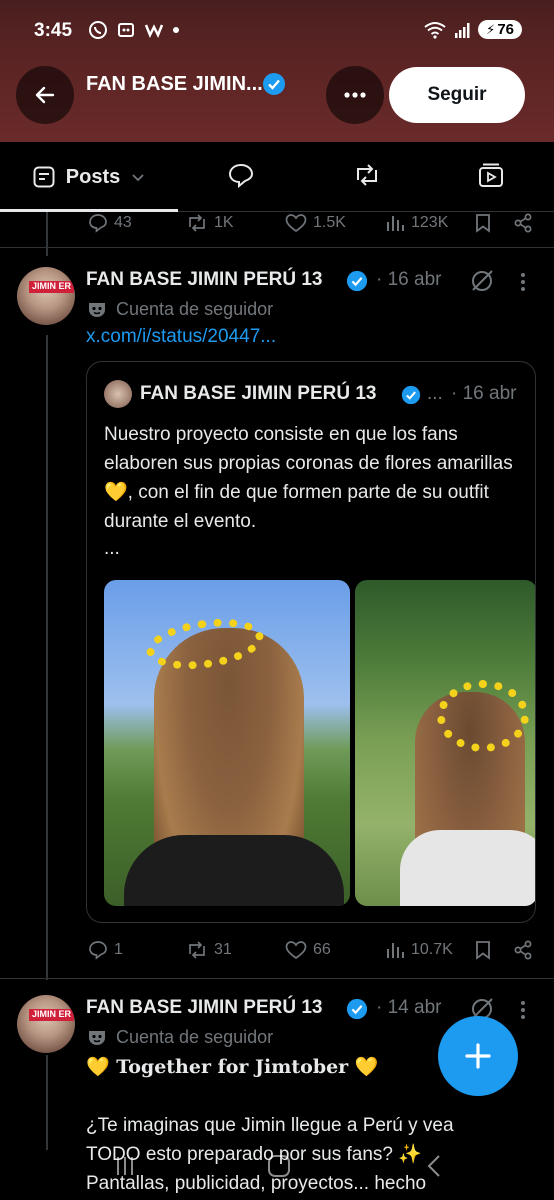 This screenshot has width=554, height=1200. I want to click on compose-button, so click(478, 1056).